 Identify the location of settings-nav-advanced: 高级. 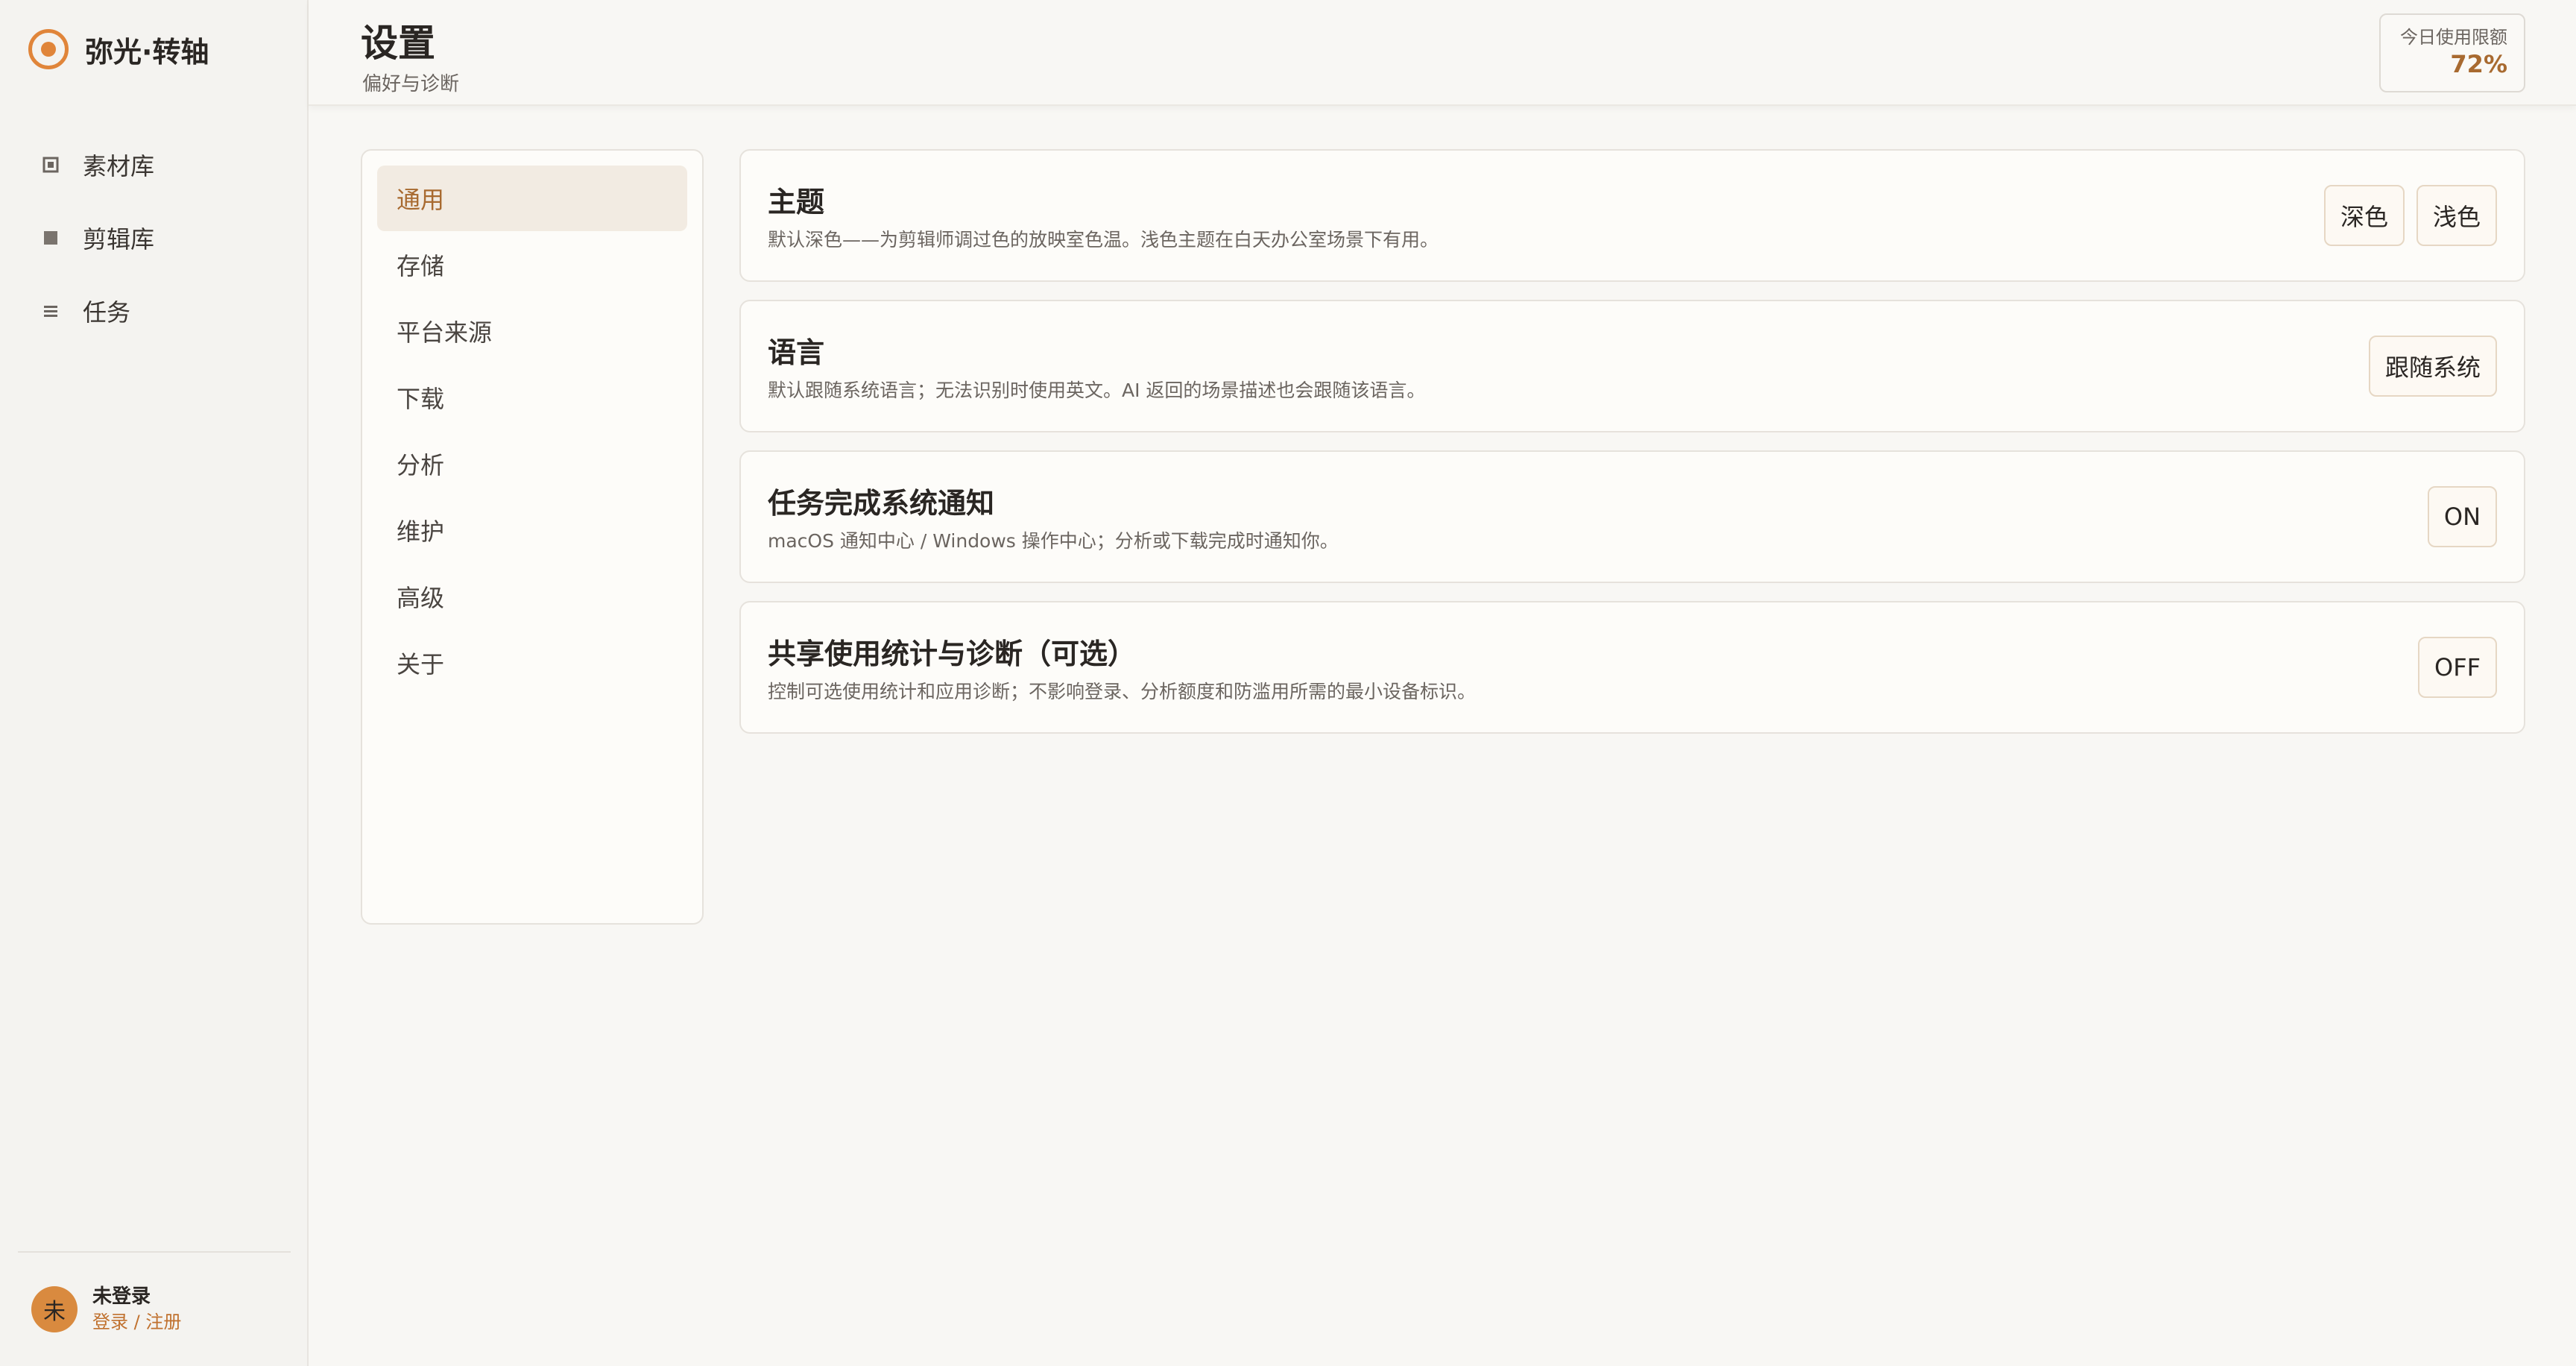
(532, 596).